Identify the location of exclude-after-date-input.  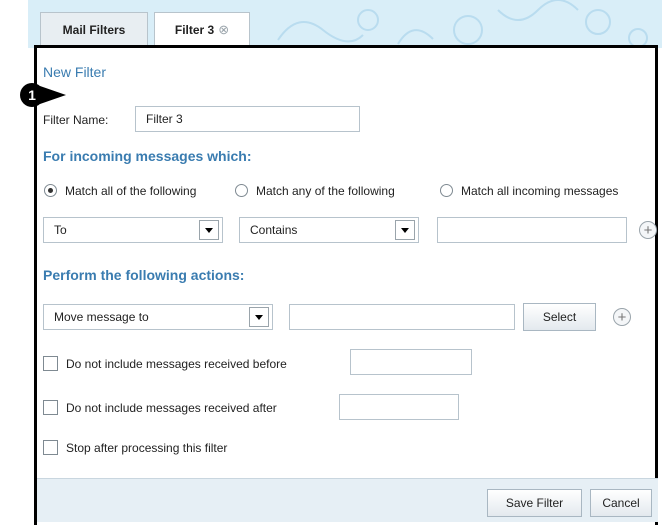
(399, 407).